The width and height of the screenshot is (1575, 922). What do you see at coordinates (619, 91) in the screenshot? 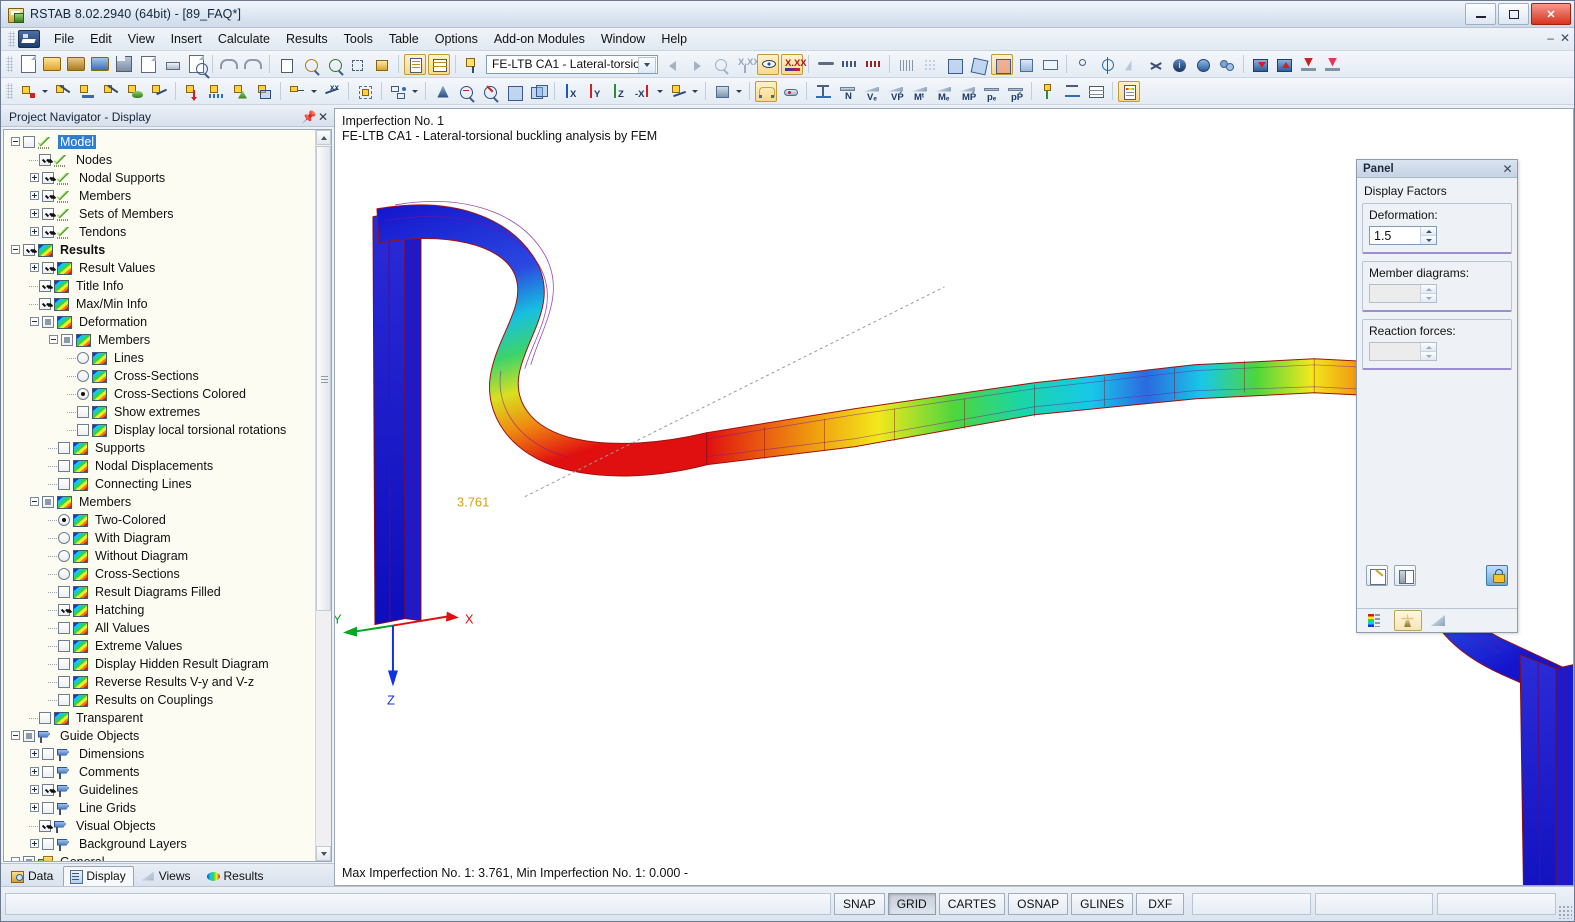
I see `view-z-button: Z` at bounding box center [619, 91].